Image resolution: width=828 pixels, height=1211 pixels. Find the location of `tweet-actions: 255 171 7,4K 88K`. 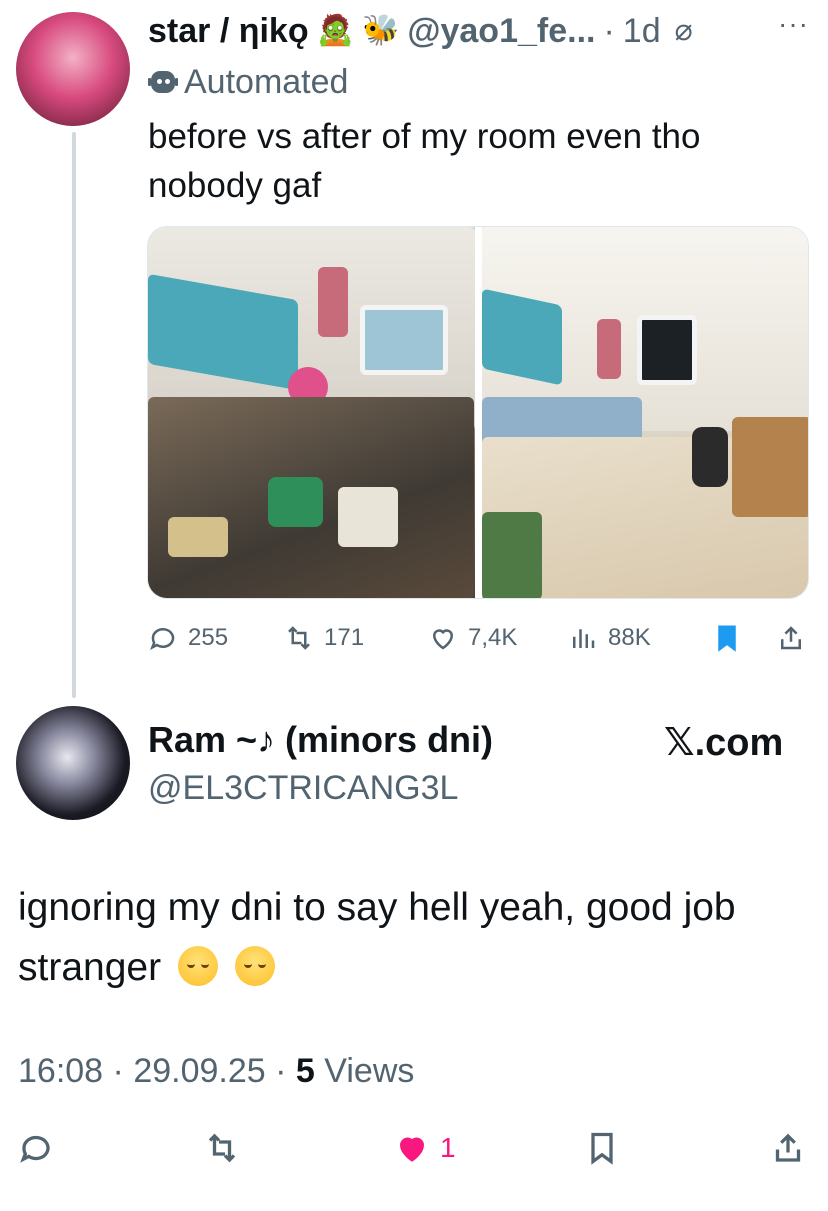

tweet-actions: 255 171 7,4K 88K is located at coordinates (479, 638).